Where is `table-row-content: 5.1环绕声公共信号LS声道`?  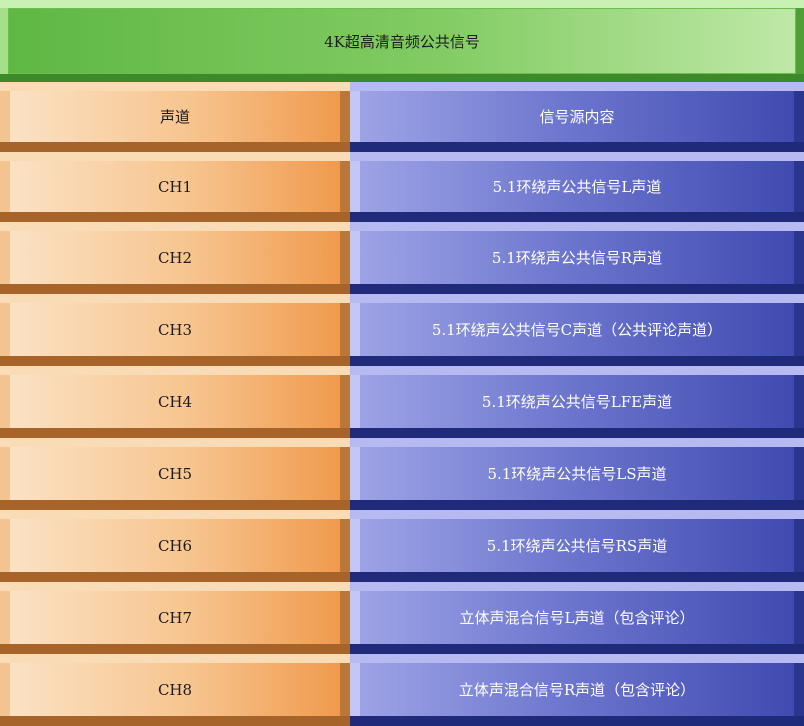
table-row-content: 5.1环绕声公共信号LS声道 is located at coordinates (577, 474).